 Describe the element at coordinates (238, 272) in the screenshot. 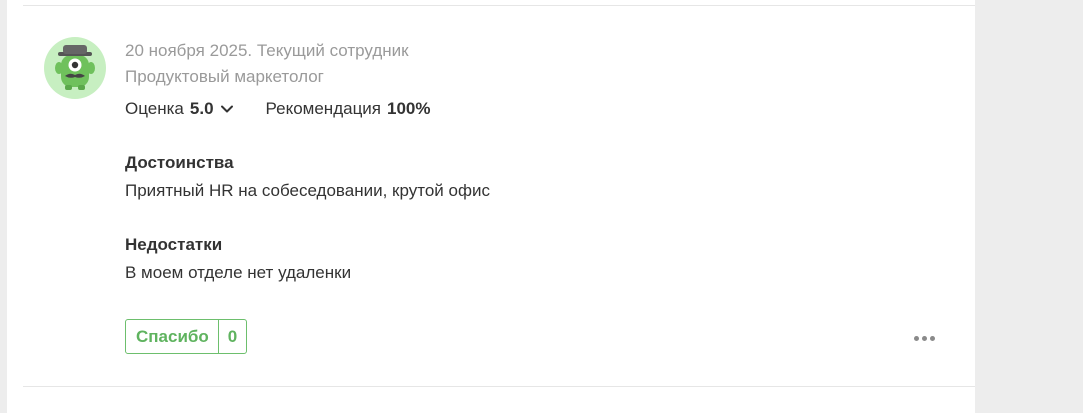

I see `cons-text: В моем отделе нет удаленки` at that location.